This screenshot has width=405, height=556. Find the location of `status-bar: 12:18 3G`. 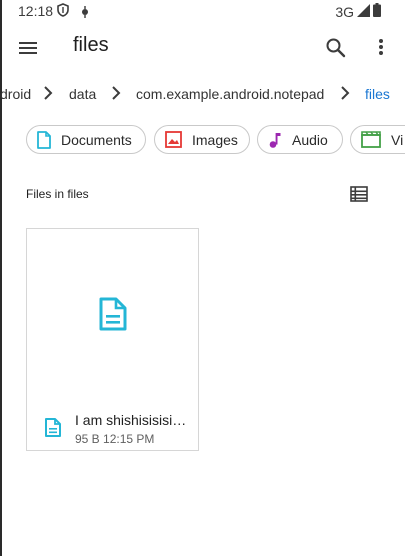

status-bar: 12:18 3G is located at coordinates (202, 12).